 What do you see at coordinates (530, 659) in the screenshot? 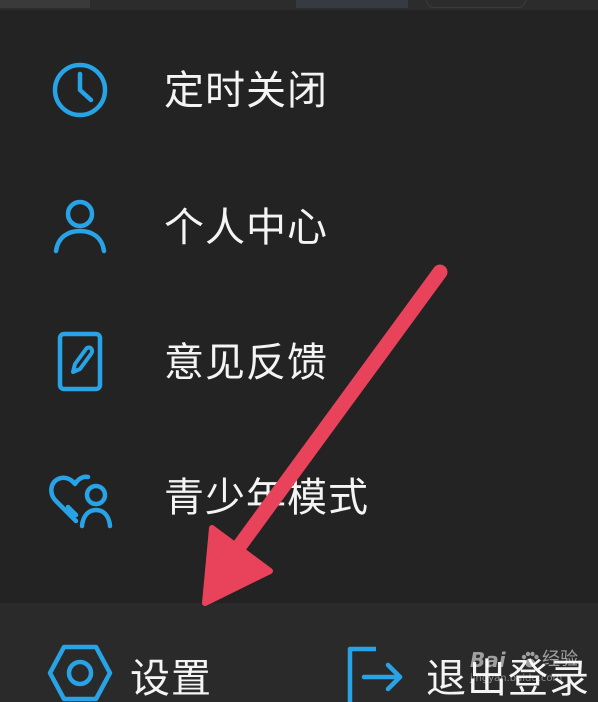
I see `baidu-paw-icon` at bounding box center [530, 659].